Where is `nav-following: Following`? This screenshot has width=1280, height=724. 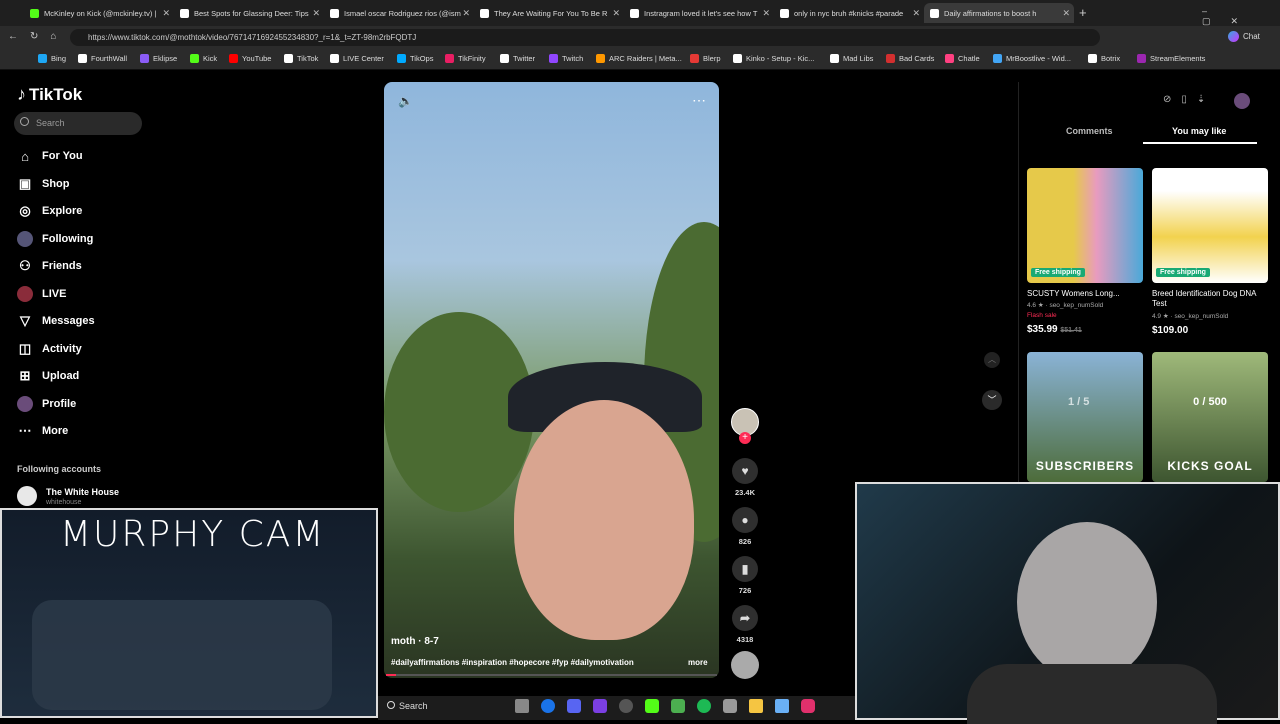
nav-following: Following is located at coordinates (55, 239).